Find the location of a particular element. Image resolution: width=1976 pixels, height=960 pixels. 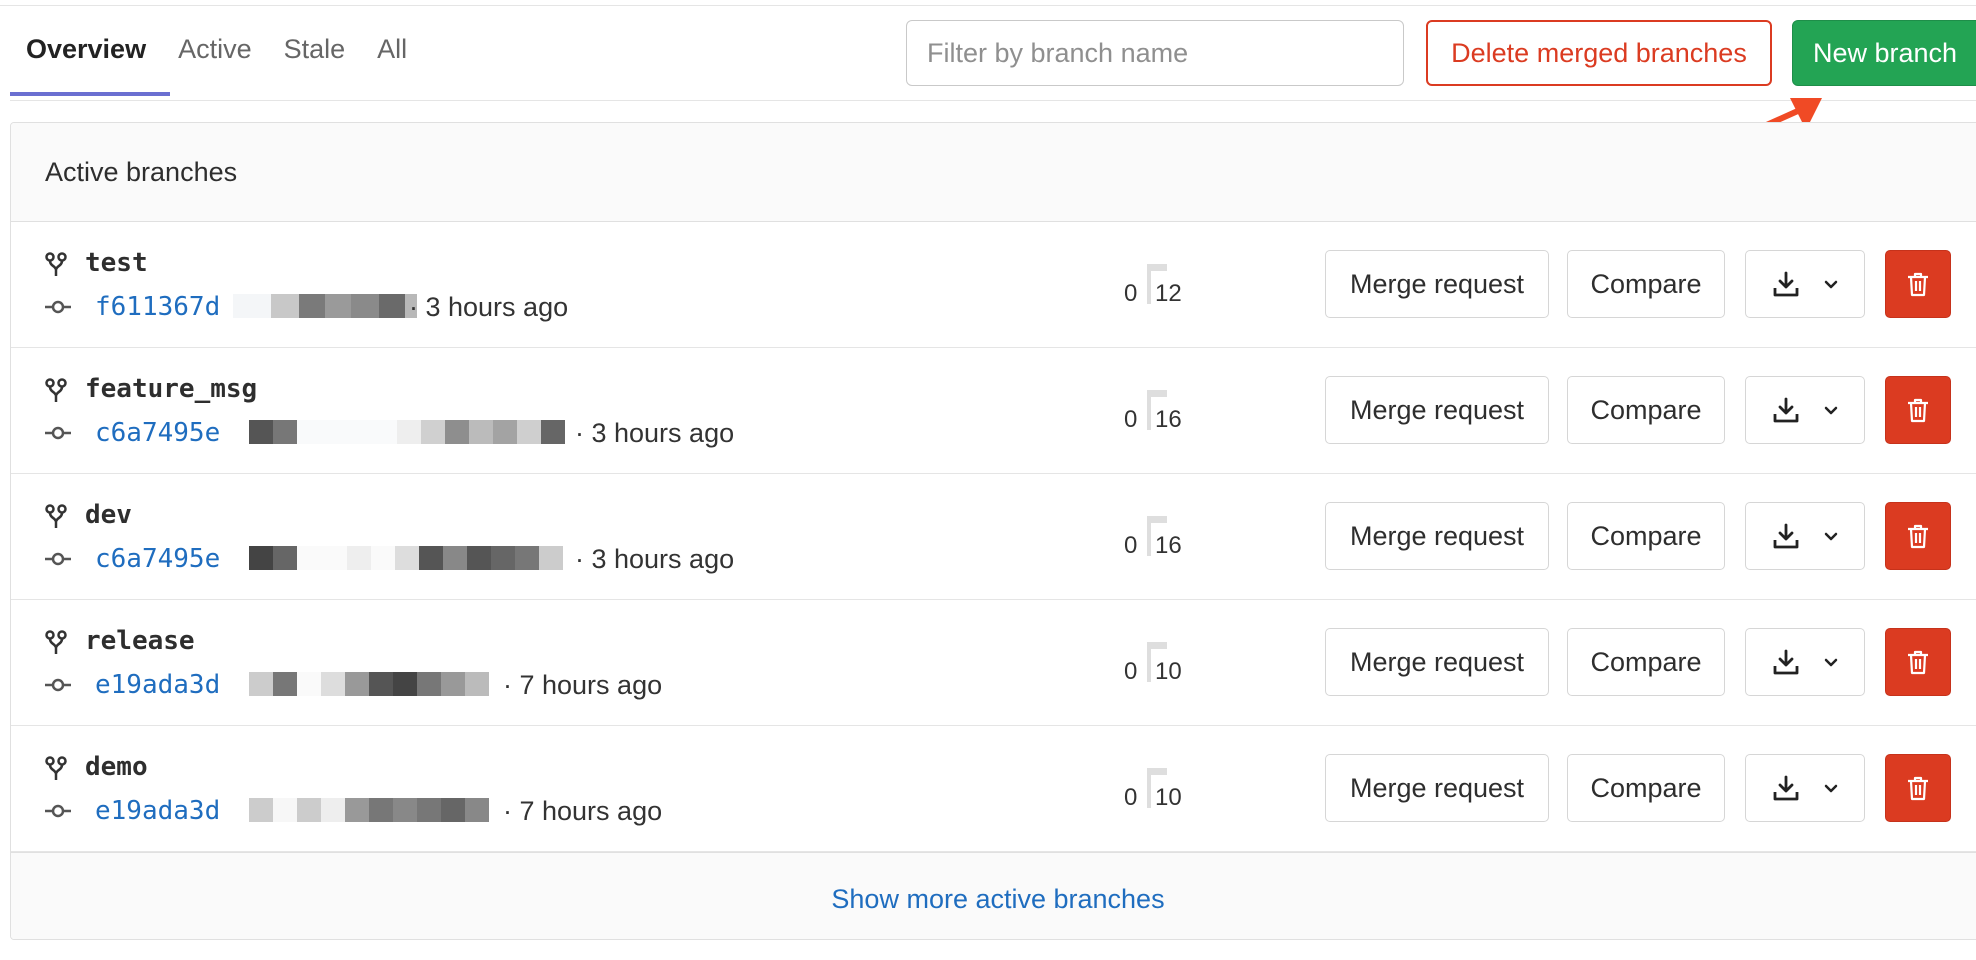

delete-merged-branches-button: Delete merged branches is located at coordinates (1599, 53).